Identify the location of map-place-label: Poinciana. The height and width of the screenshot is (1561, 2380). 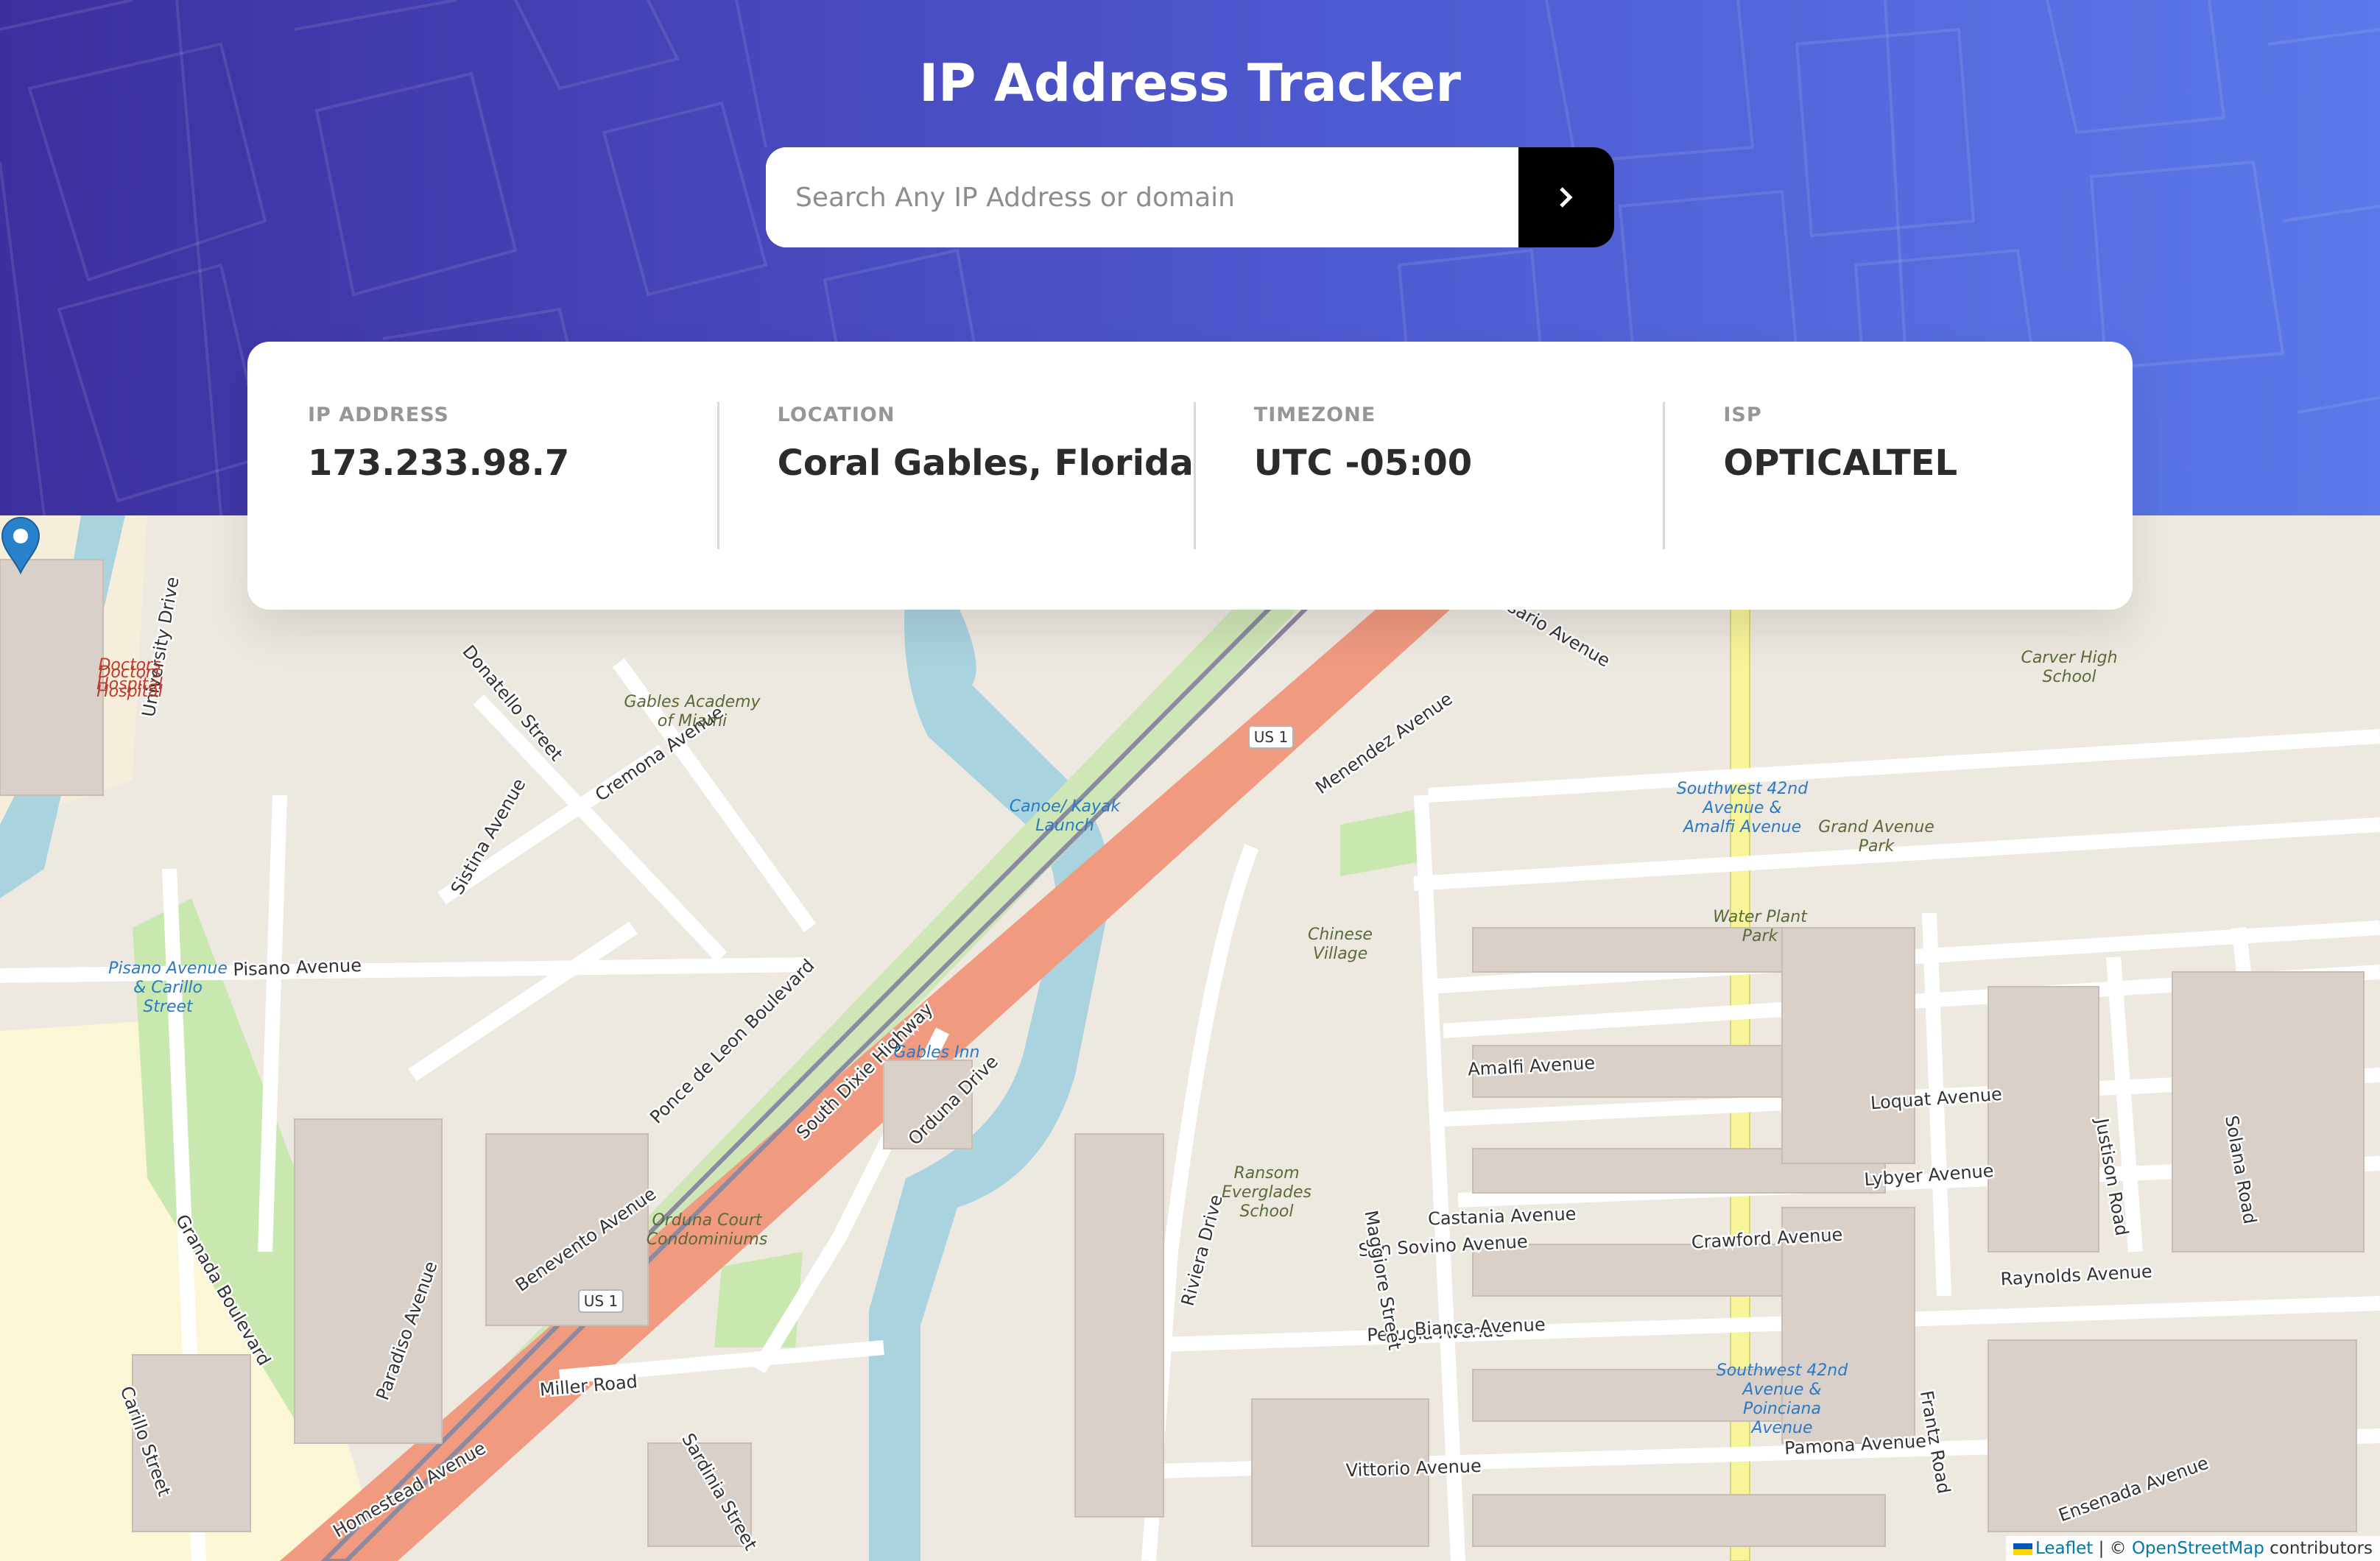
(1782, 1409).